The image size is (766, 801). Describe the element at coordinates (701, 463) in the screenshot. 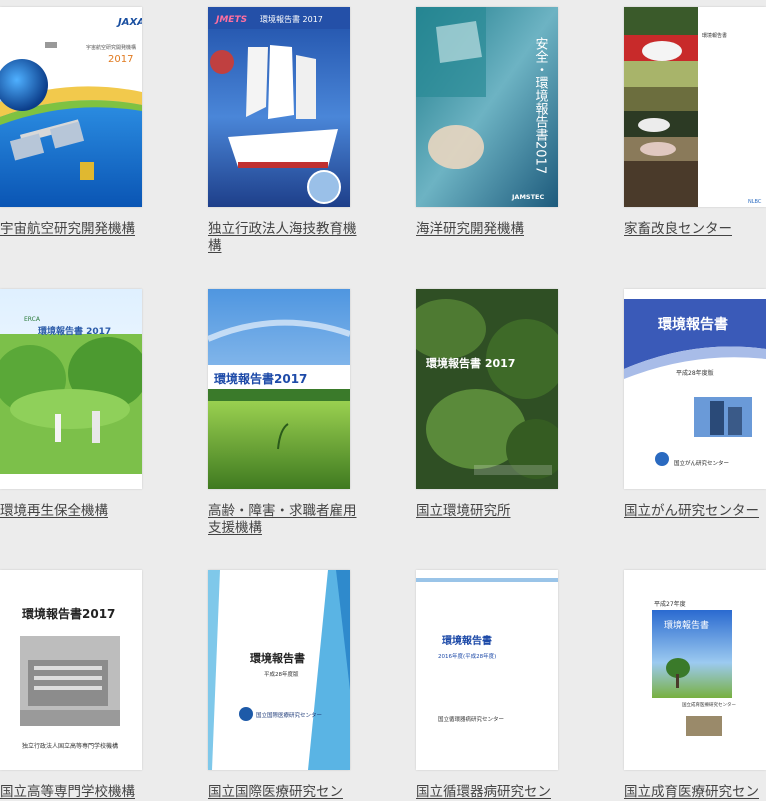

I see `ncc-logo: 国立がん研究センター` at that location.